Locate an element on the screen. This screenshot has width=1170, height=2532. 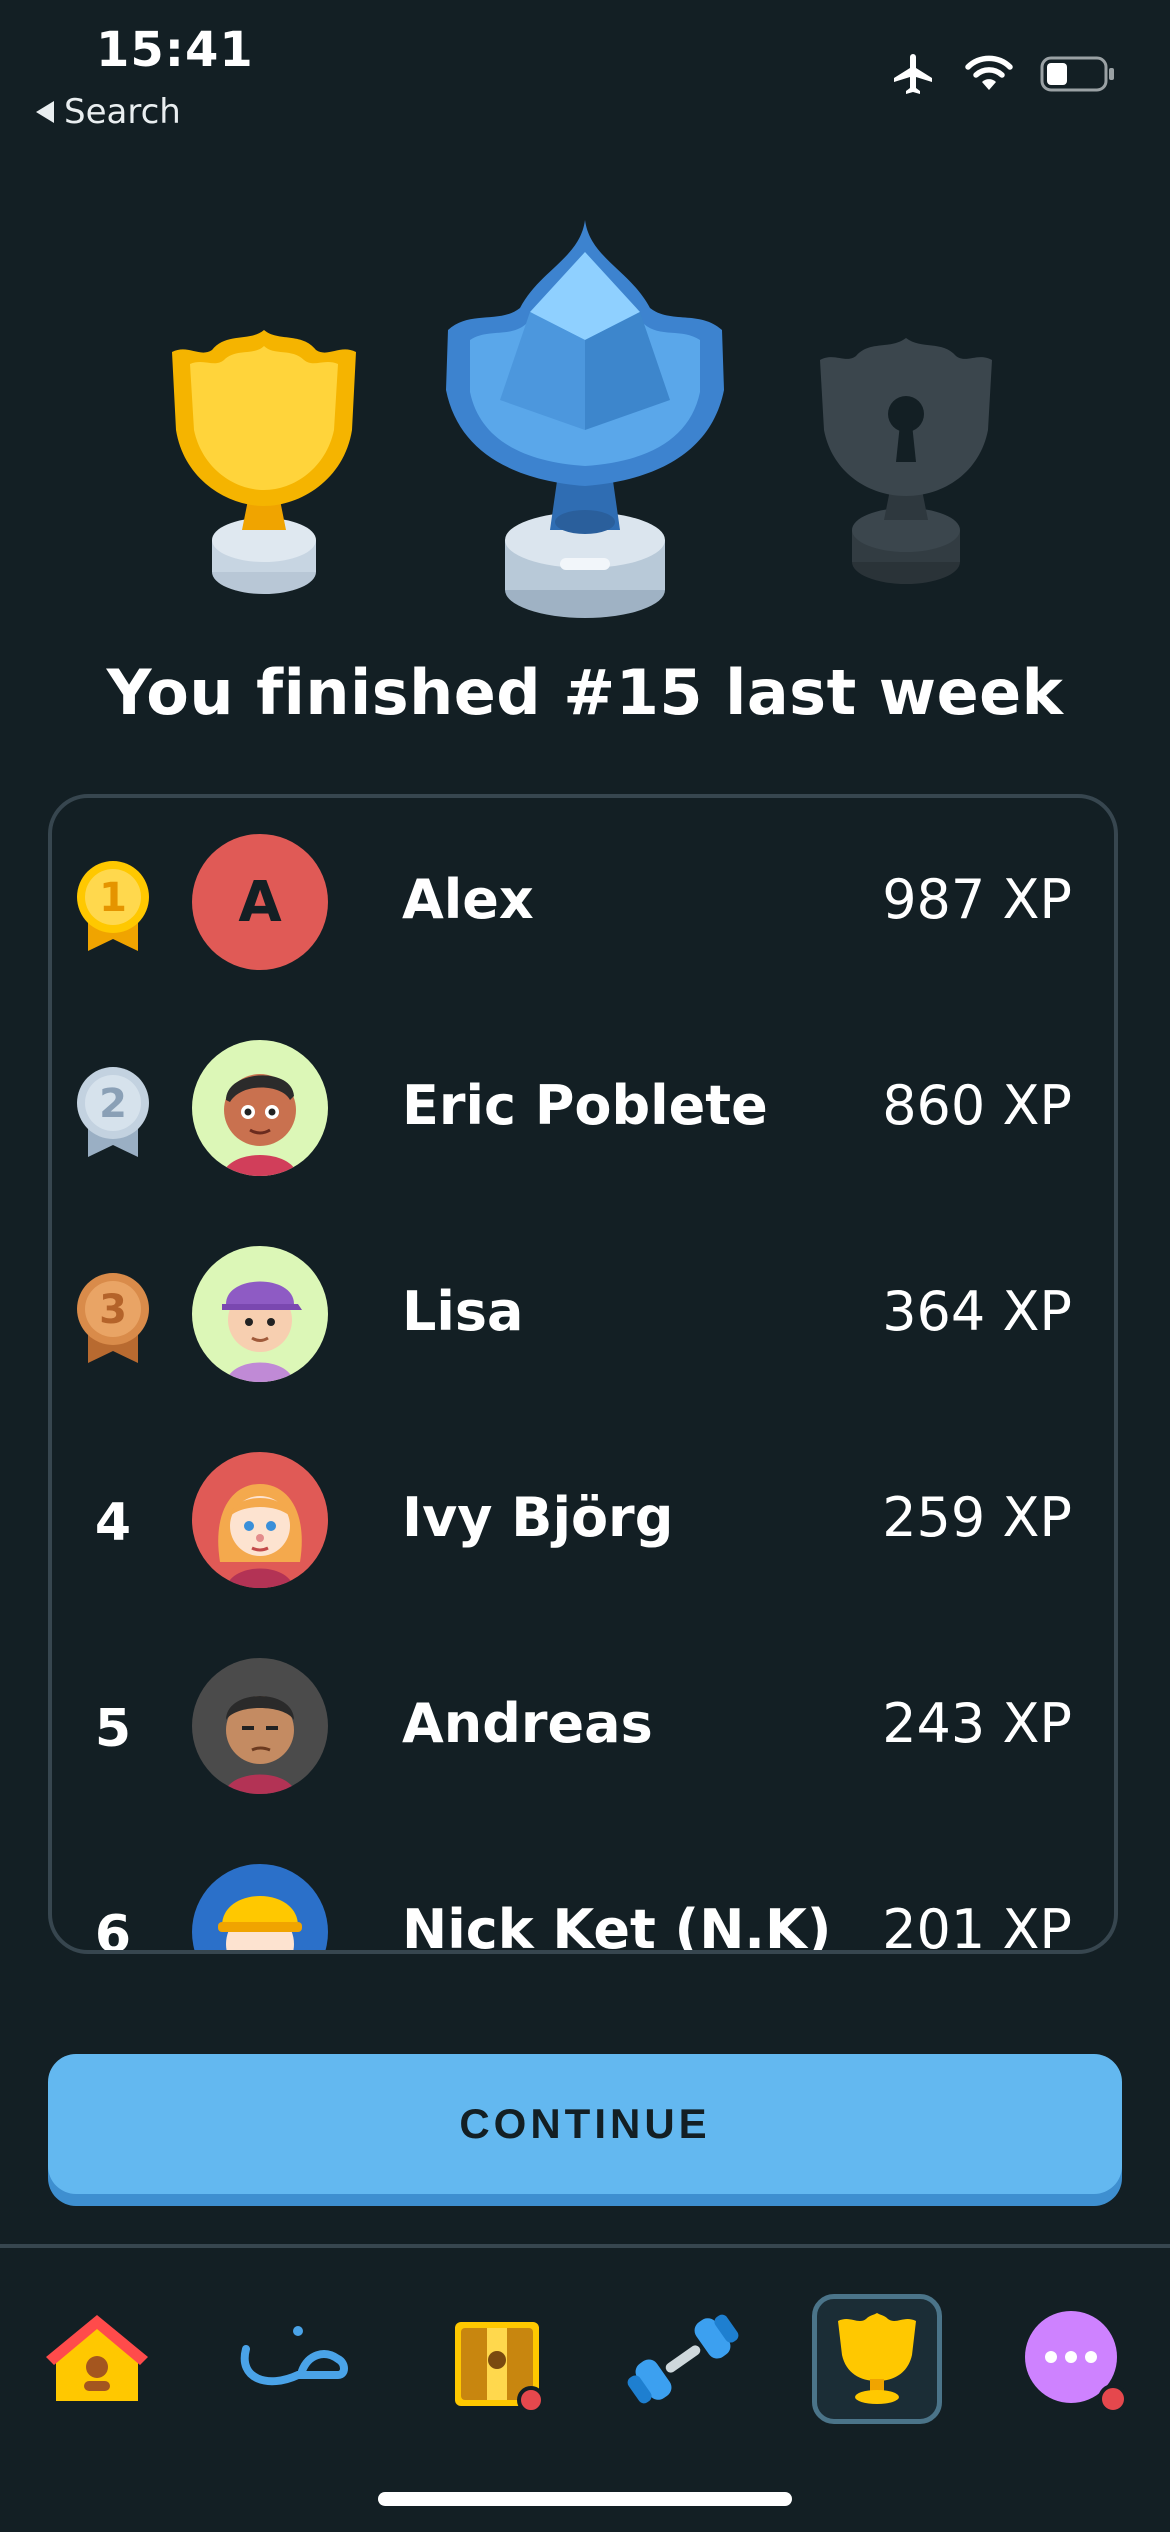
tab-leaderboard is located at coordinates (877, 2359).